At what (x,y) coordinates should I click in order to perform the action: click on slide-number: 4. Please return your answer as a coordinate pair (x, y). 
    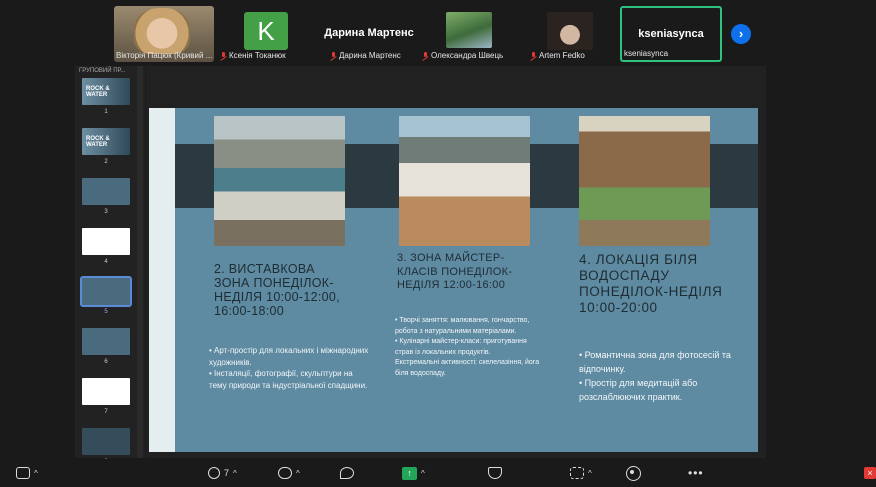
    Looking at the image, I should click on (106, 262).